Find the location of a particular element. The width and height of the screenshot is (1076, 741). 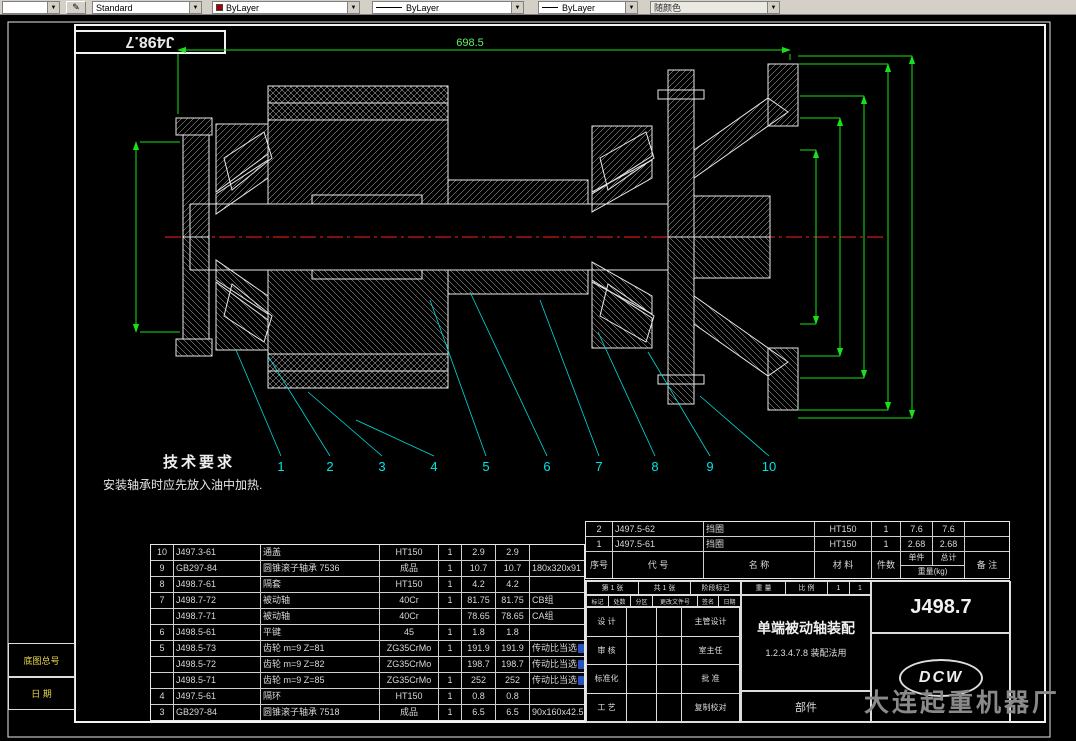

sign-label-2: 复制校对 is located at coordinates (711, 707).